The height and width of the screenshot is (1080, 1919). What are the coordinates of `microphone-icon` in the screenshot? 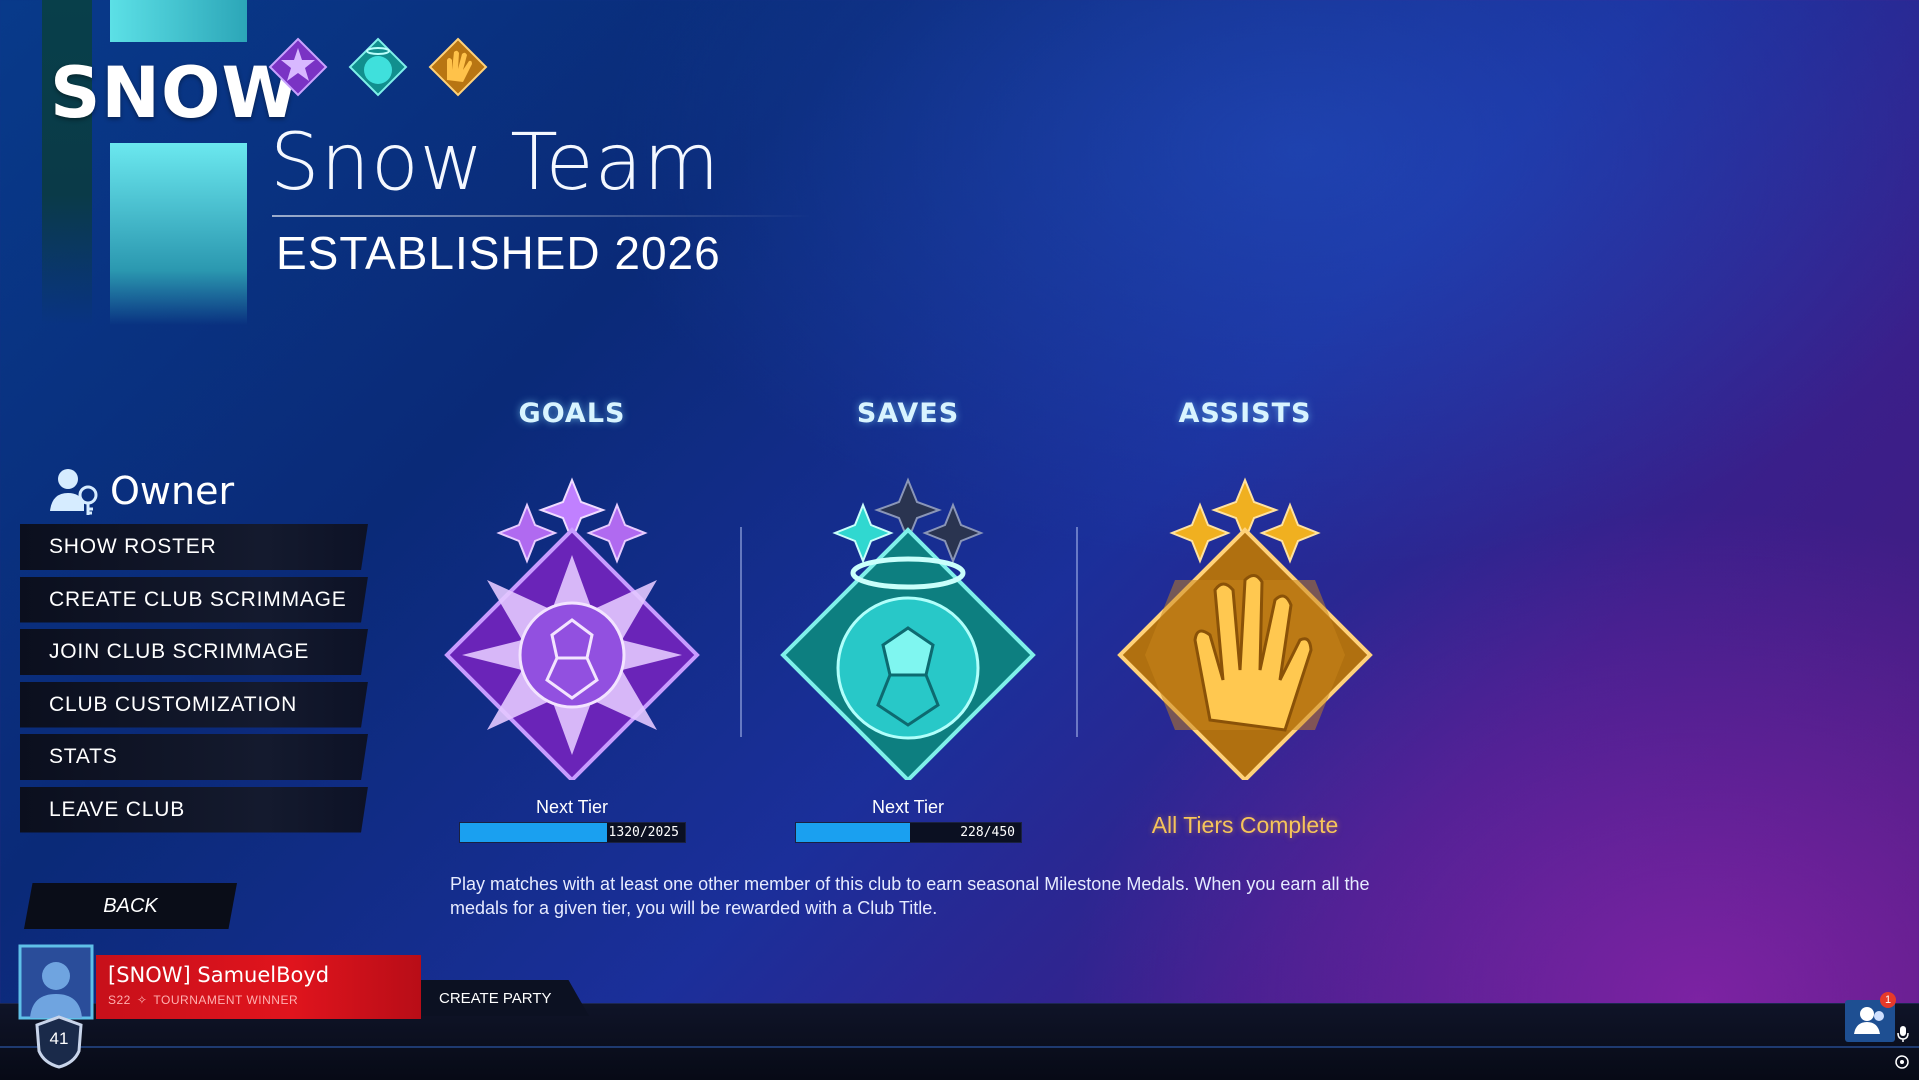 It's located at (1903, 1034).